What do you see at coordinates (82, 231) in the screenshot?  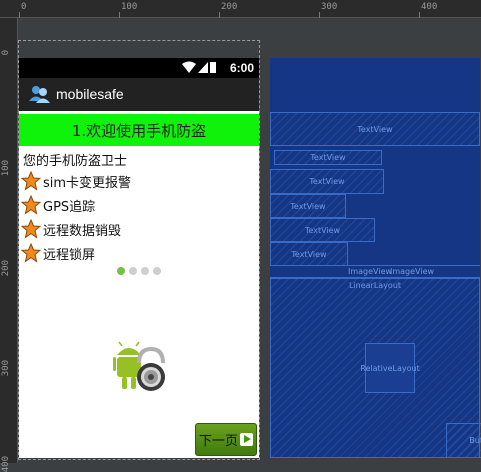 I see `feature-label: 远程数据销毁` at bounding box center [82, 231].